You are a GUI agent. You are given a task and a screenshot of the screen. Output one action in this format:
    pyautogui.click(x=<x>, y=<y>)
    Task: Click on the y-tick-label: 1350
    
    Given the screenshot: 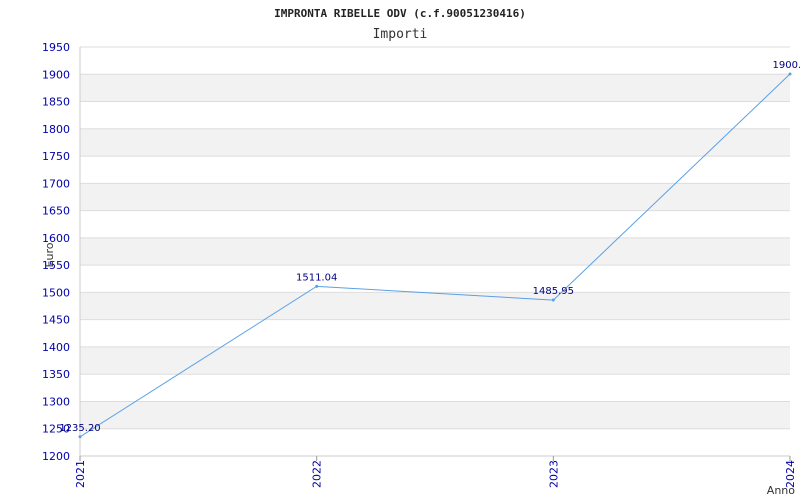 What is the action you would take?
    pyautogui.click(x=56, y=374)
    